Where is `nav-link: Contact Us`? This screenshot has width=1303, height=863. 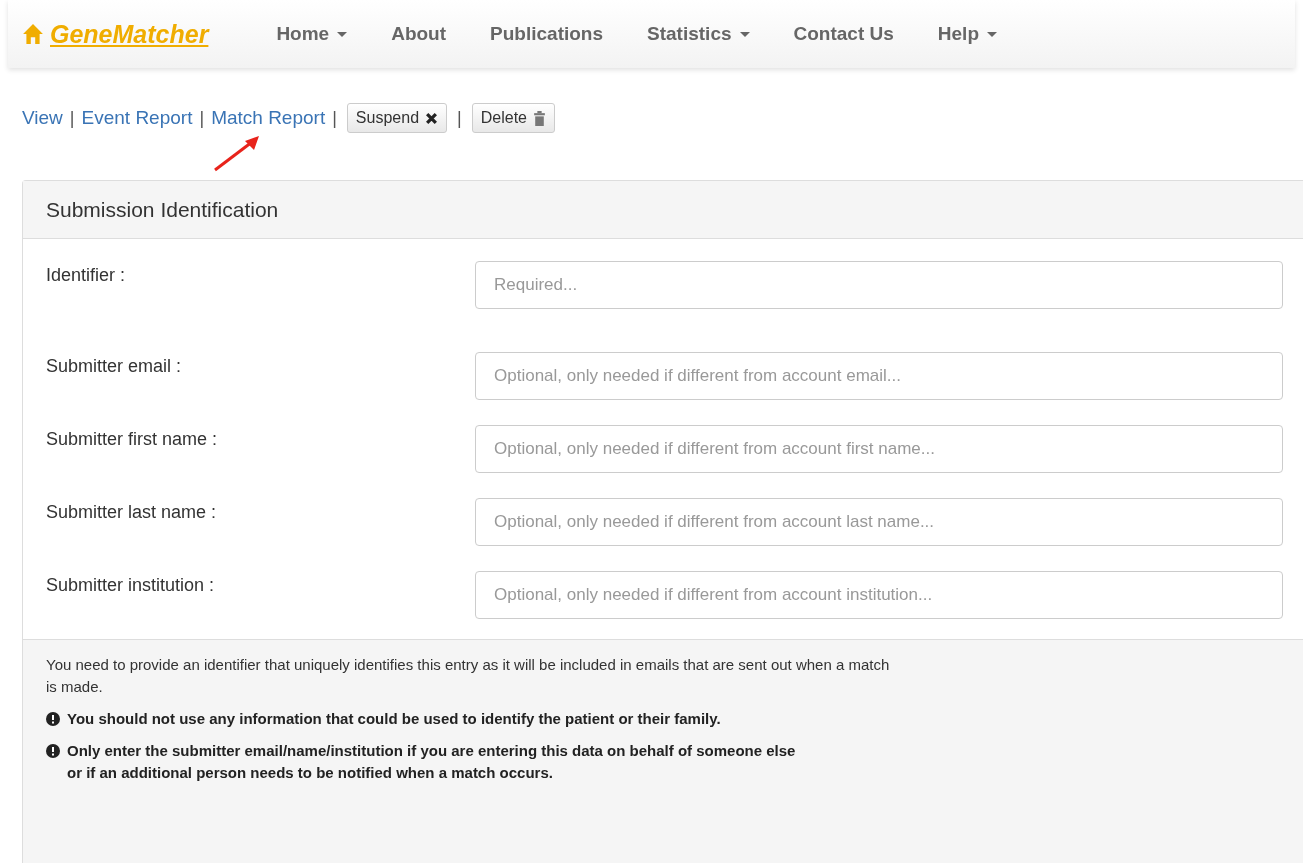 nav-link: Contact Us is located at coordinates (843, 34).